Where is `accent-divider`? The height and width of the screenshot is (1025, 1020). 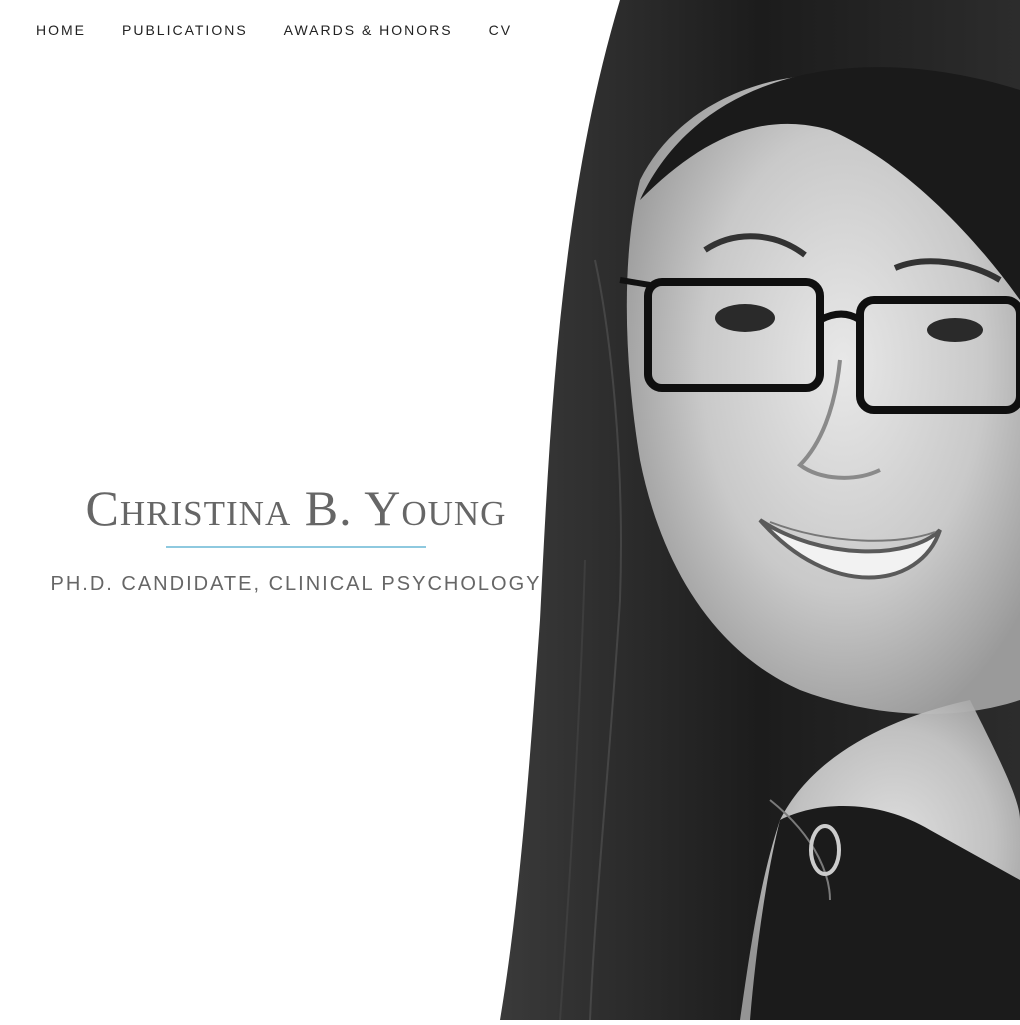 accent-divider is located at coordinates (296, 547).